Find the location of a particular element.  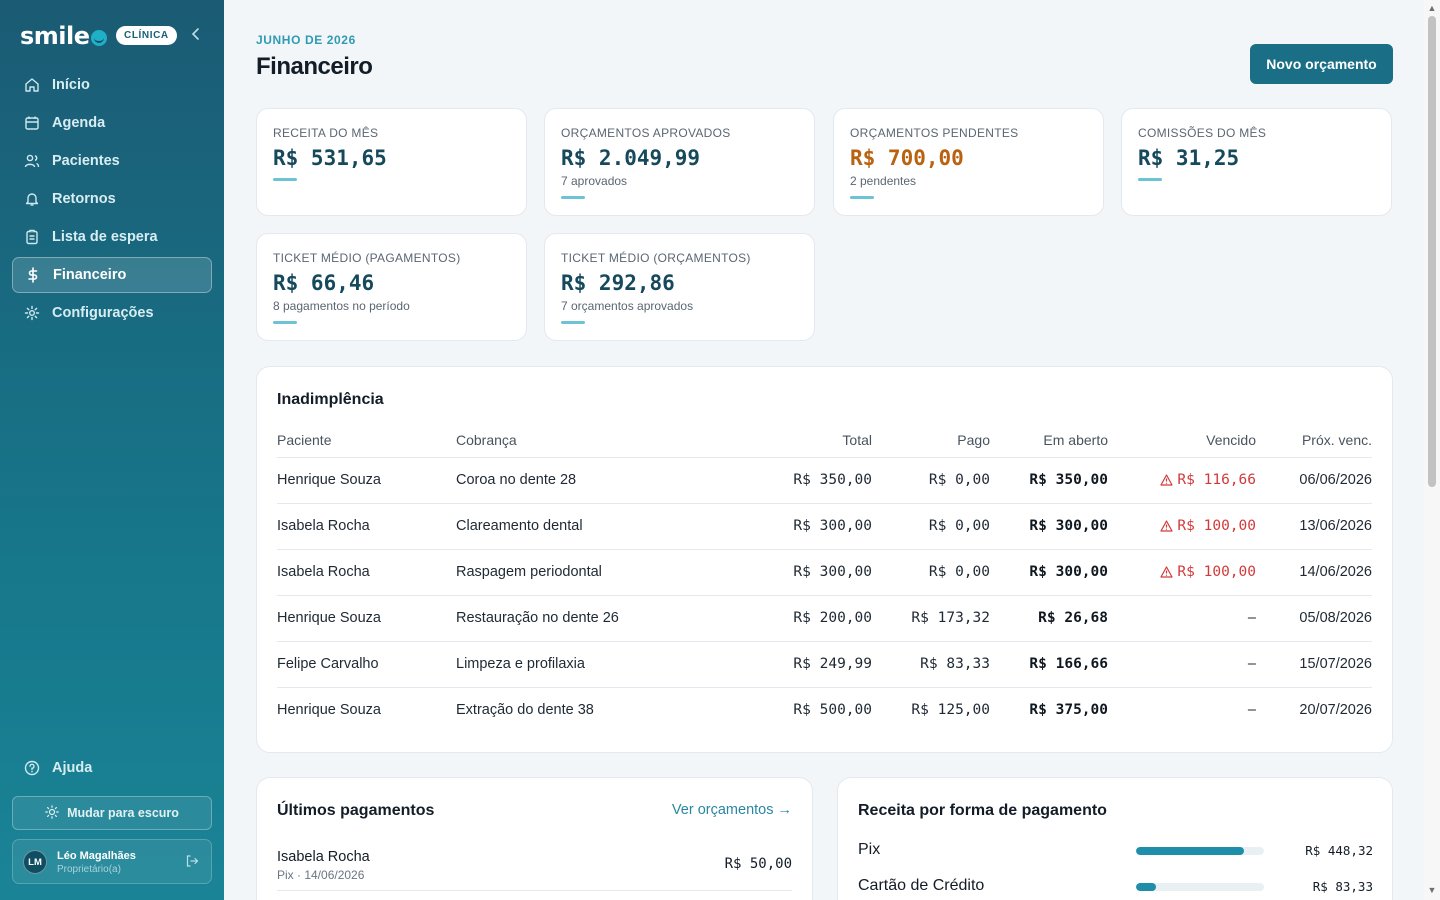

method-bar-fill is located at coordinates (1146, 887).